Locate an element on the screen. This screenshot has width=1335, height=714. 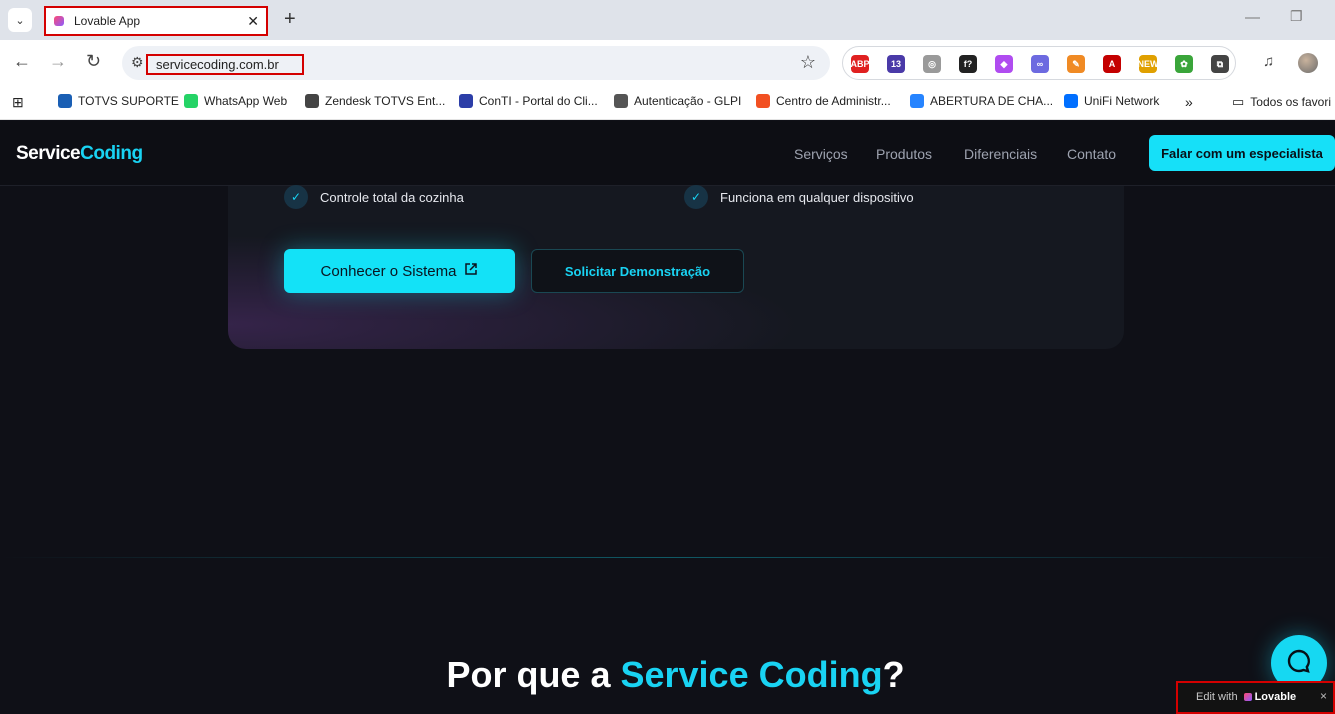
chat-bubble-icon is located at coordinates (1299, 663).